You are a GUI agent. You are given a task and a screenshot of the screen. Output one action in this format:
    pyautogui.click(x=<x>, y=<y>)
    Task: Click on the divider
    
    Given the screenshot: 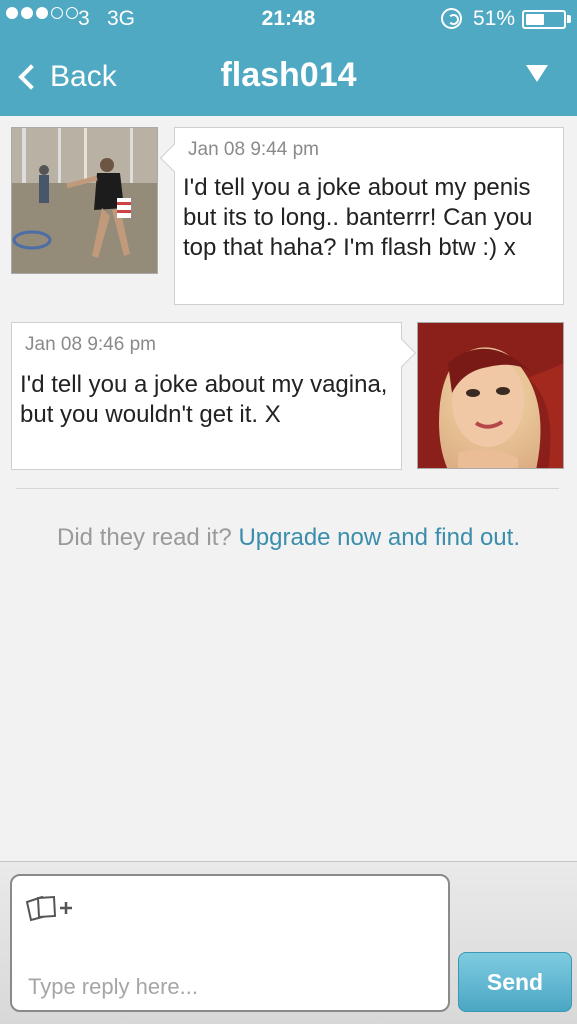 What is the action you would take?
    pyautogui.click(x=287, y=488)
    